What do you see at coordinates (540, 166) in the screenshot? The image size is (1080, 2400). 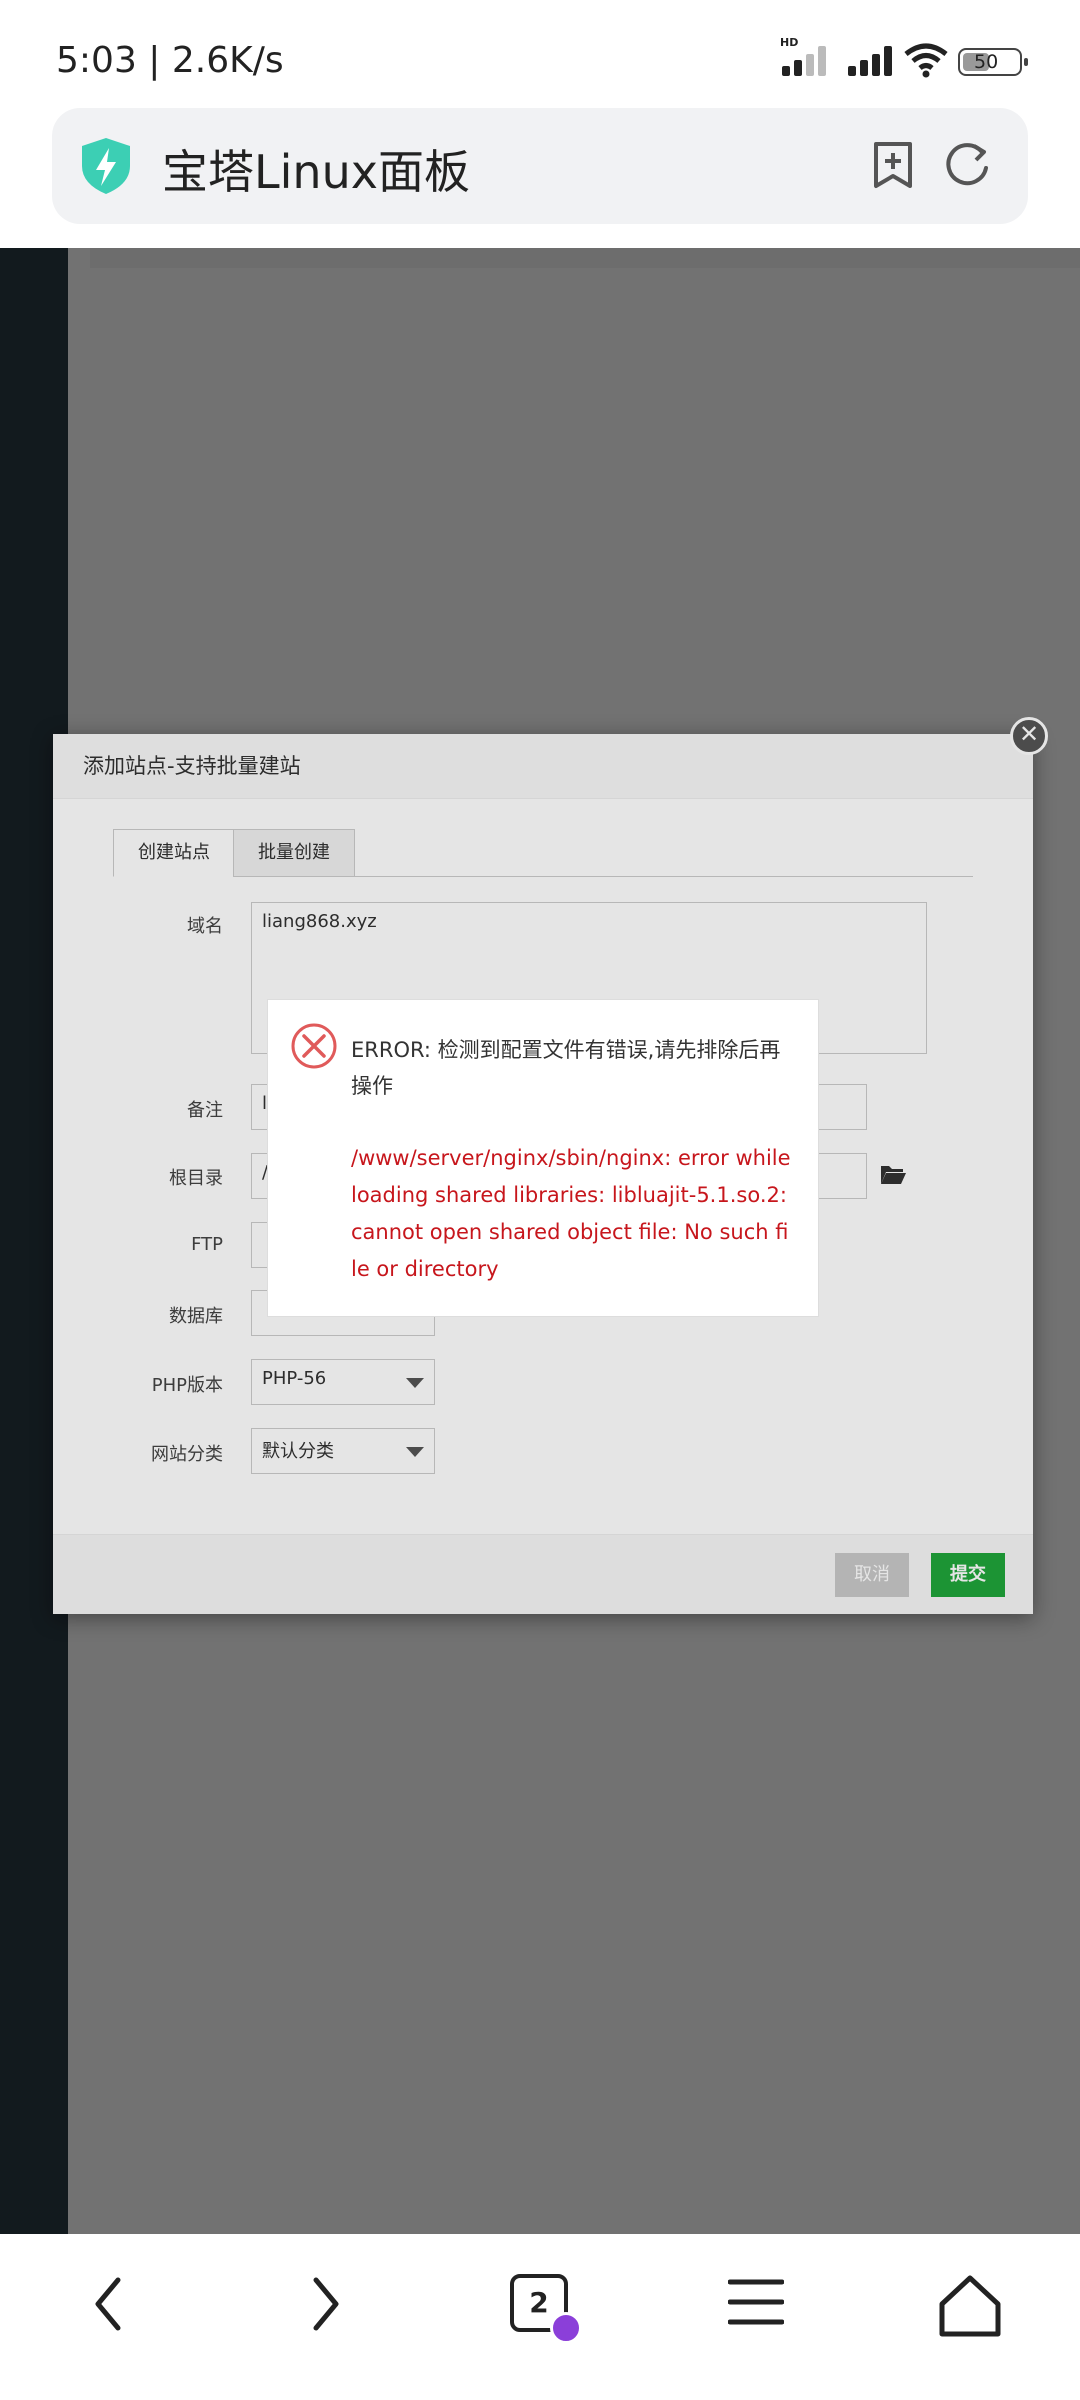 I see `address-bar: 宝塔Linux面板` at bounding box center [540, 166].